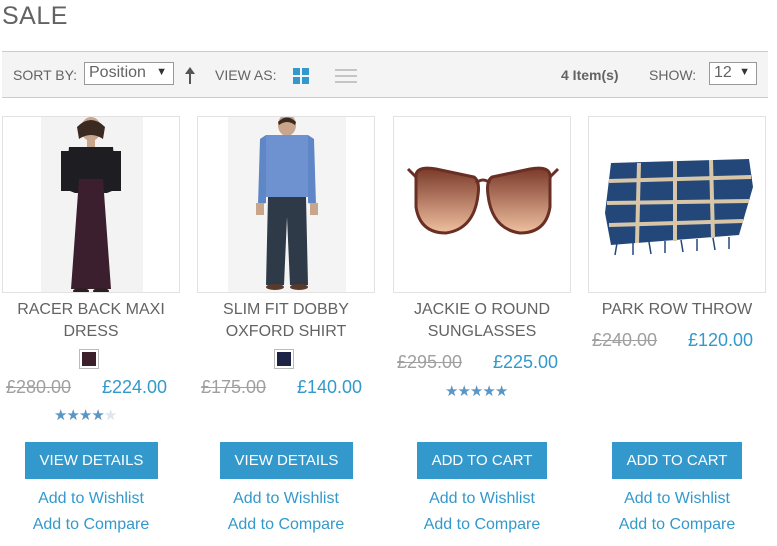 This screenshot has width=777, height=546. I want to click on show-limit-value: 12, so click(723, 72).